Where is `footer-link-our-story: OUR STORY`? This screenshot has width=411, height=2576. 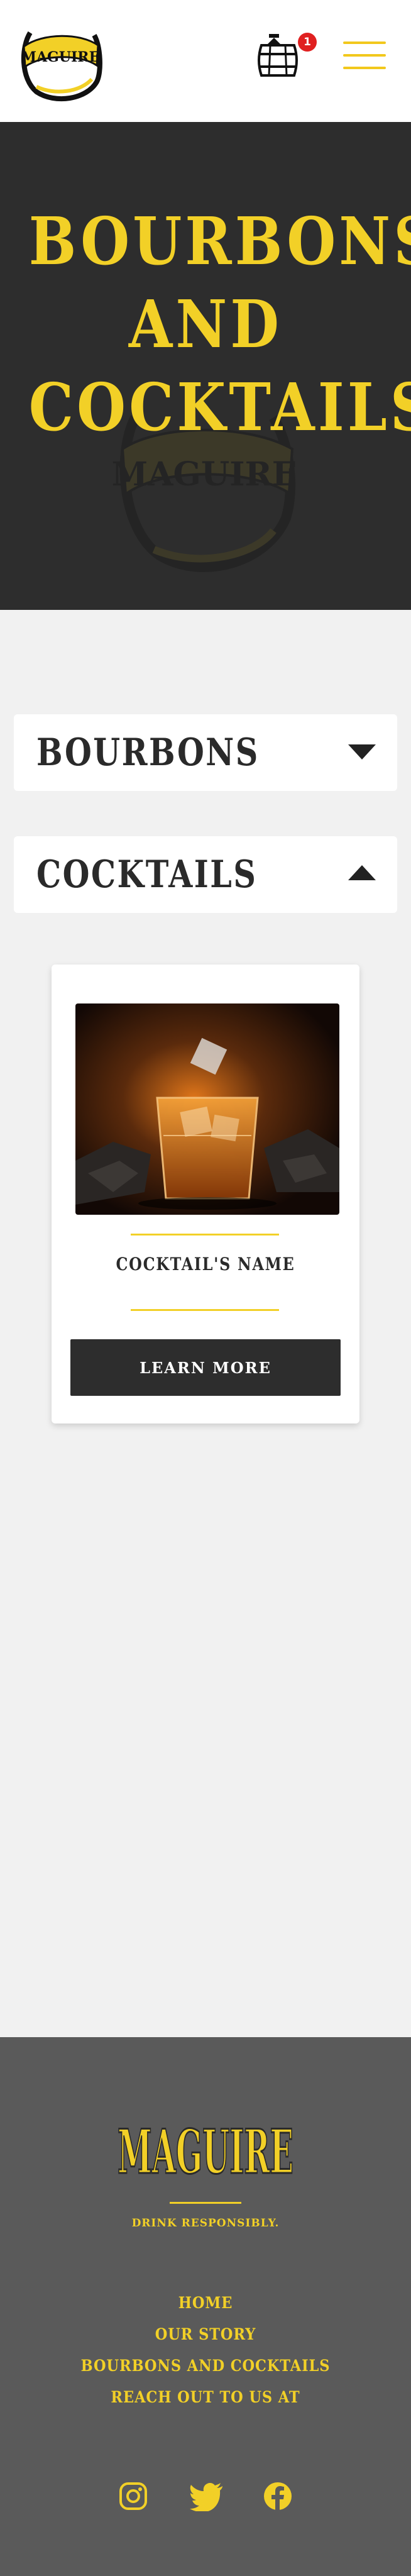
footer-link-our-story: OUR STORY is located at coordinates (206, 2334).